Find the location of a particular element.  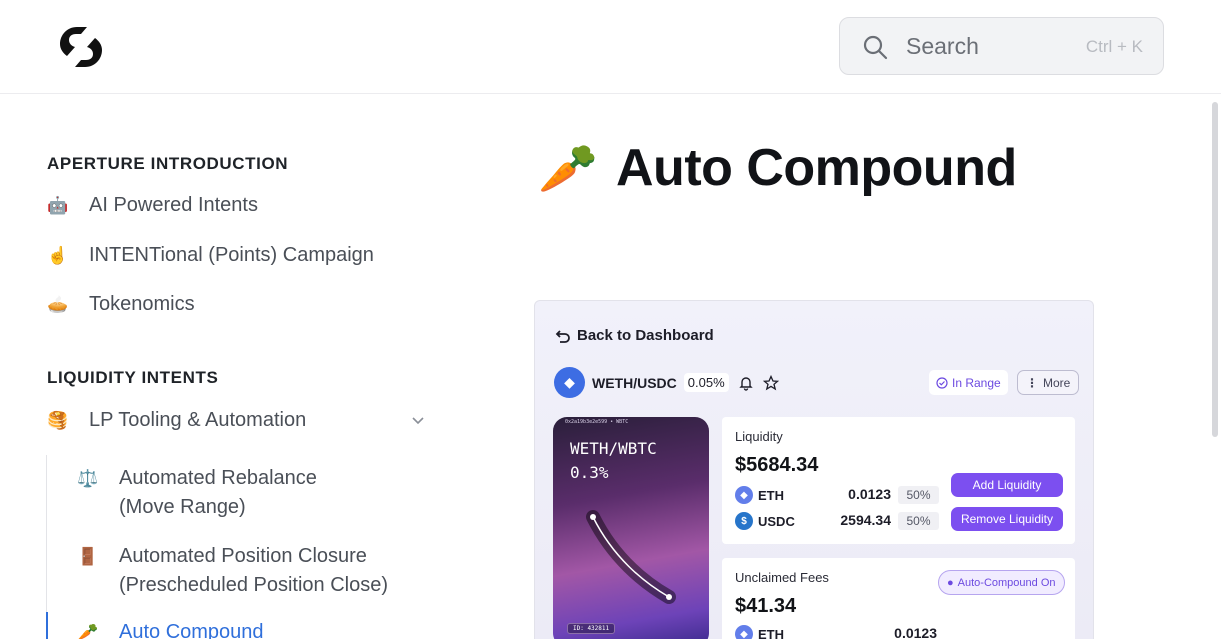

back-to-dashboard-link: Back to Dashboard is located at coordinates (634, 335).